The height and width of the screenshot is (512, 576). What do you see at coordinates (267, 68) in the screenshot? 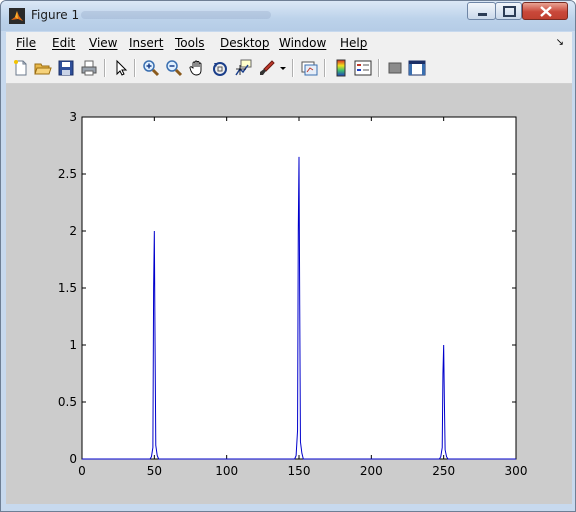
I see `brush-icon` at bounding box center [267, 68].